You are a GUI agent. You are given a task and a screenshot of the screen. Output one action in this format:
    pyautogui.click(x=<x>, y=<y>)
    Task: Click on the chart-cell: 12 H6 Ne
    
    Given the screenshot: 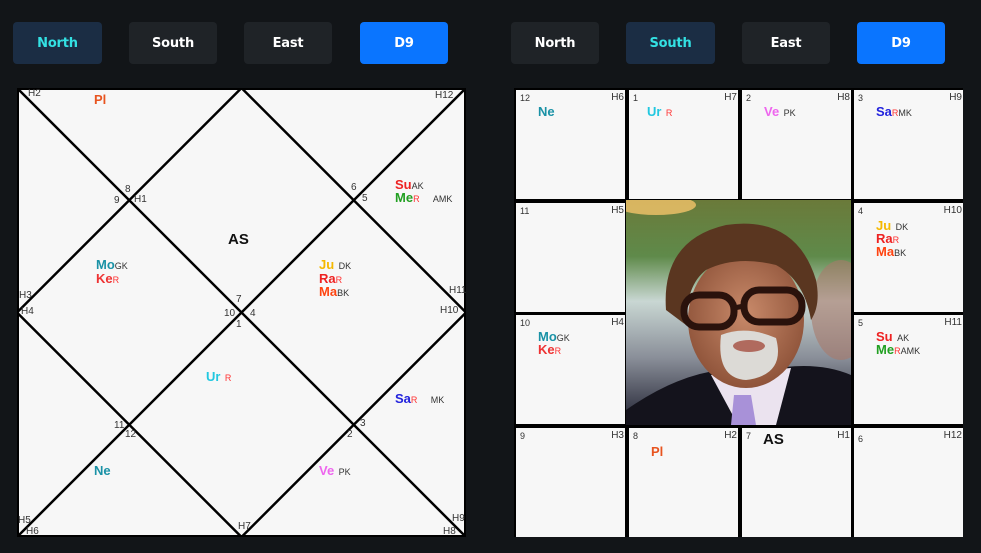 What is the action you would take?
    pyautogui.click(x=570, y=144)
    